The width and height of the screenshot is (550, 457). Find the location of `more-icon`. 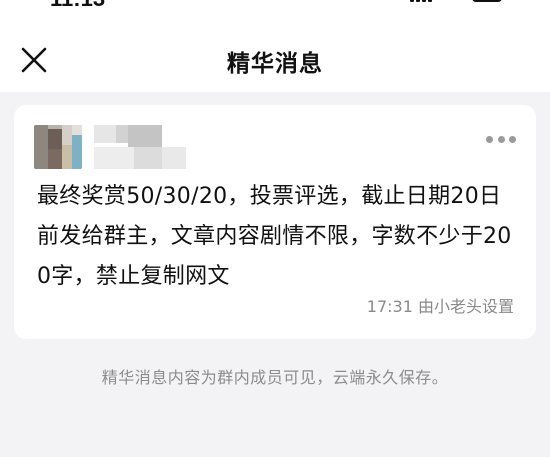

more-icon is located at coordinates (489, 139).